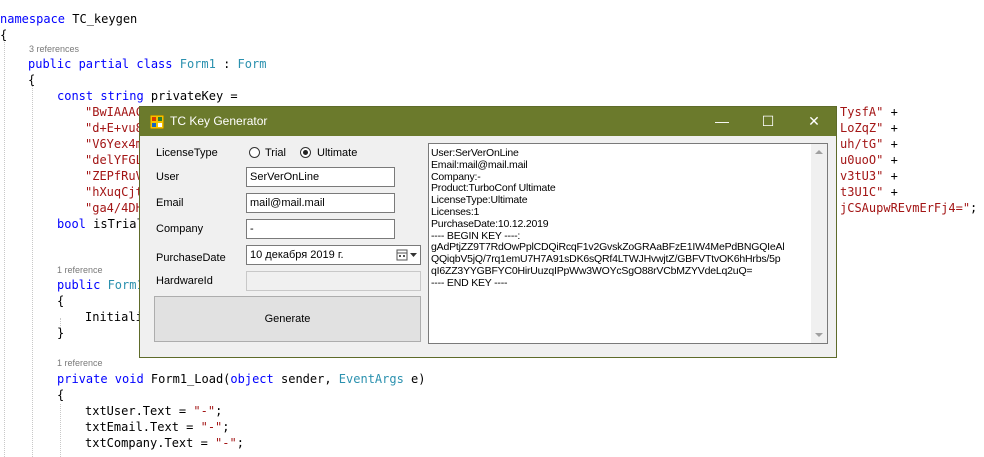 The height and width of the screenshot is (457, 984). I want to click on code-line: "BwIAAAC, so click(114, 112).